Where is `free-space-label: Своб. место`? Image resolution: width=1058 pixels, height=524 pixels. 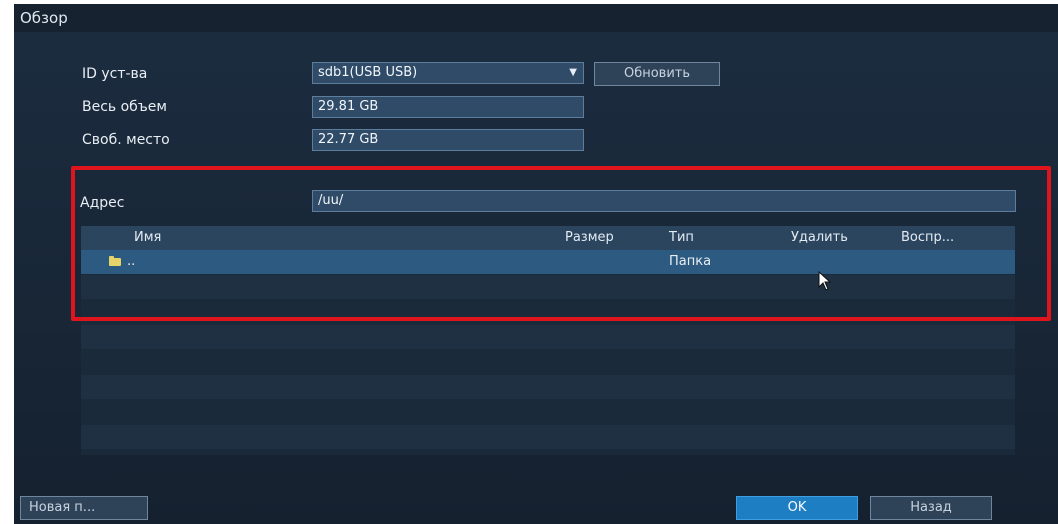 free-space-label: Своб. место is located at coordinates (126, 140).